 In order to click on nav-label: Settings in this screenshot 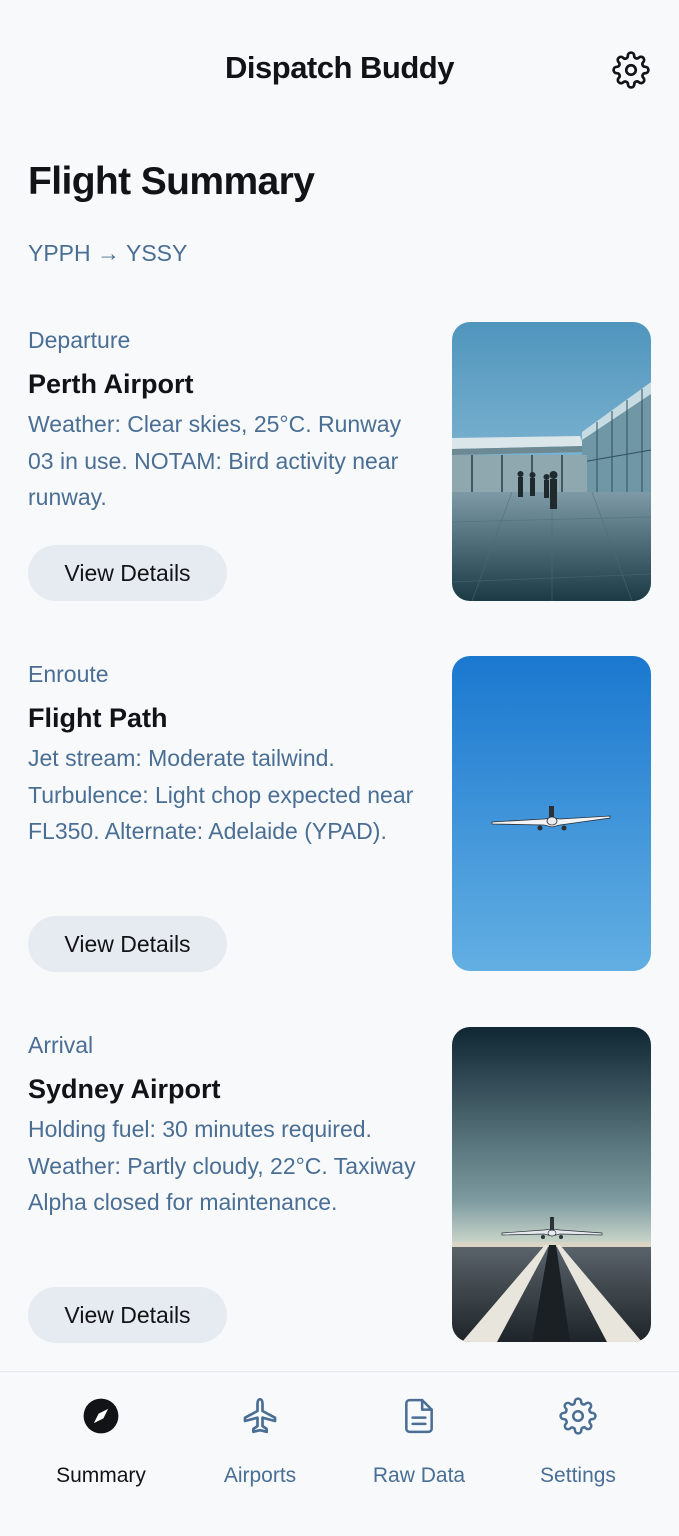, I will do `click(578, 1475)`.